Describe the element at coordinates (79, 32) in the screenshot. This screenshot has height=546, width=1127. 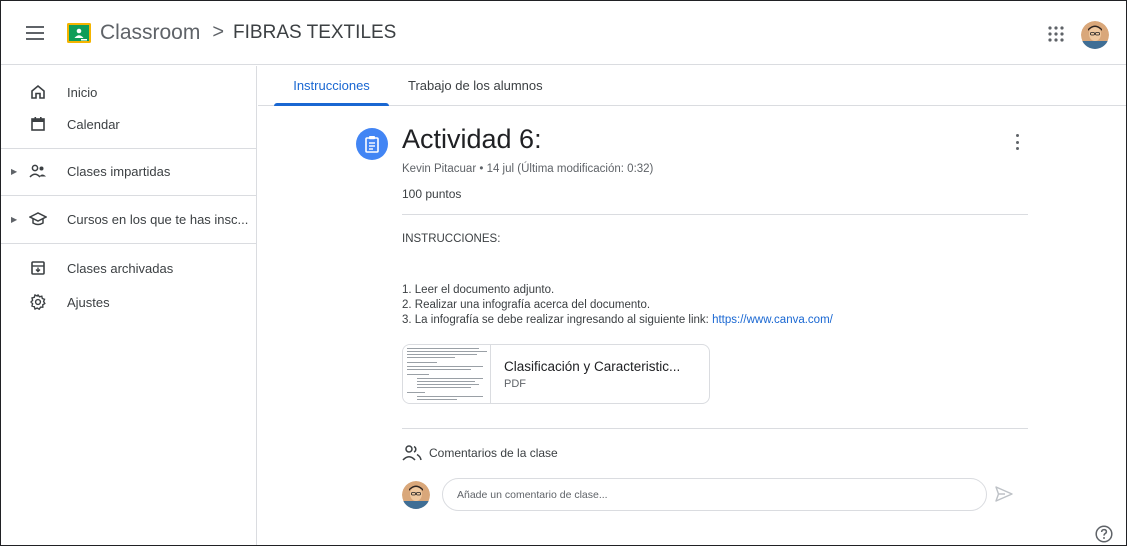
I see `classroom-logo-icon` at that location.